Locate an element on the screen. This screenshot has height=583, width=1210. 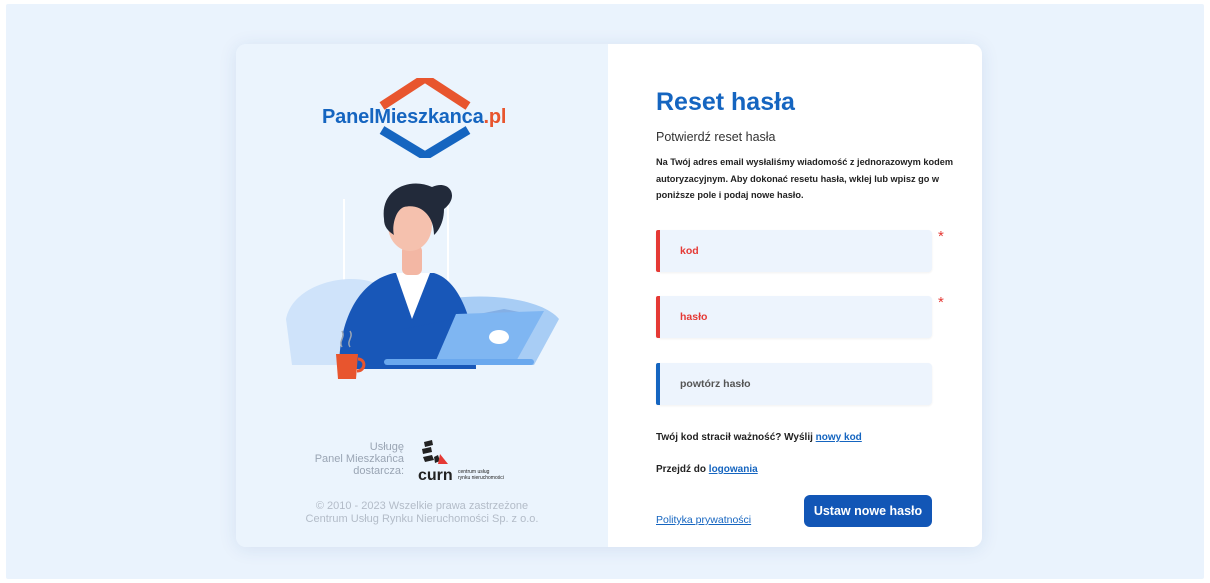
curn-logo: curn centrum usług rynku nieruchomości is located at coordinates (461, 462).